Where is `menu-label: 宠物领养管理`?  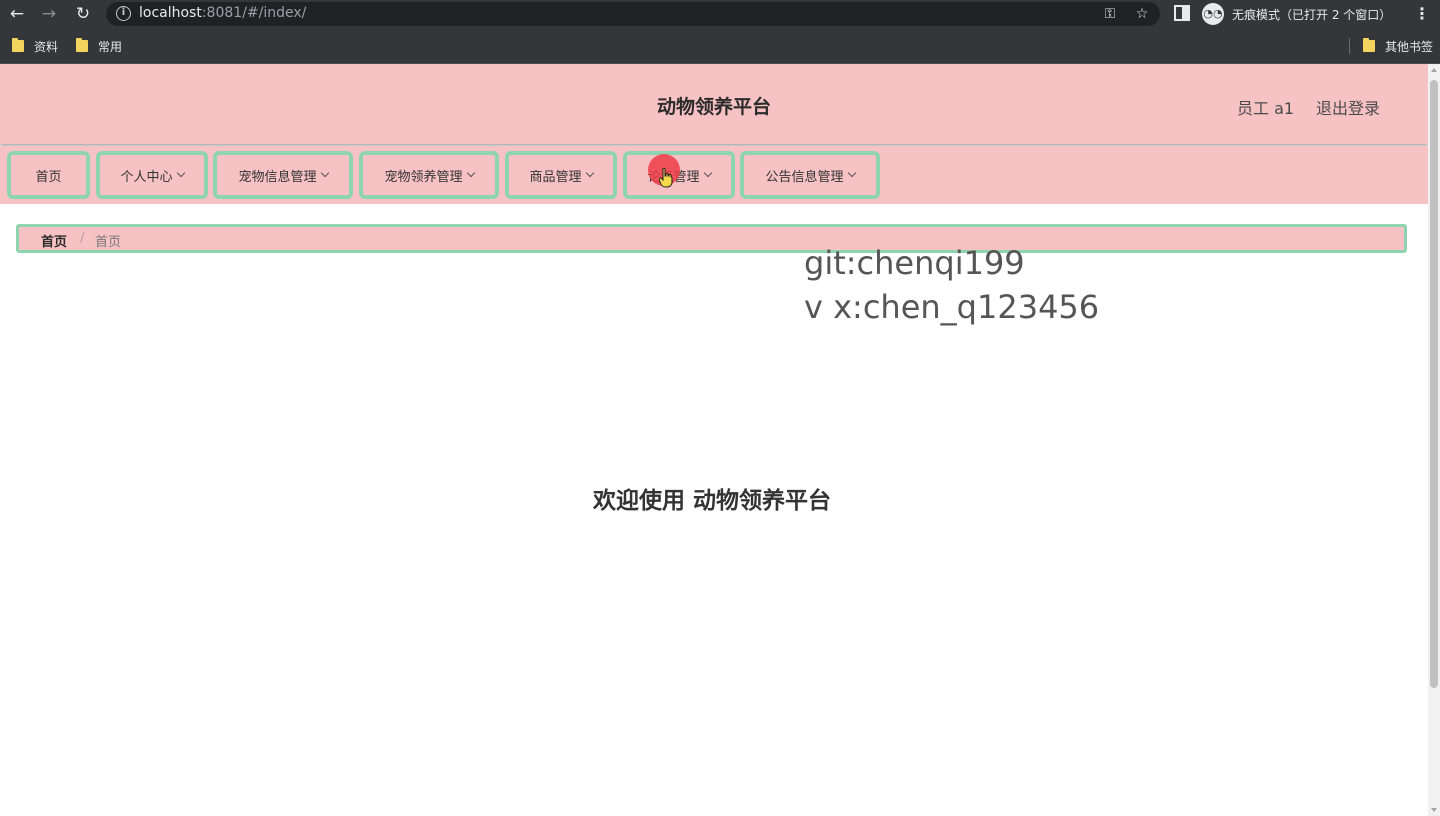 menu-label: 宠物领养管理 is located at coordinates (423, 177).